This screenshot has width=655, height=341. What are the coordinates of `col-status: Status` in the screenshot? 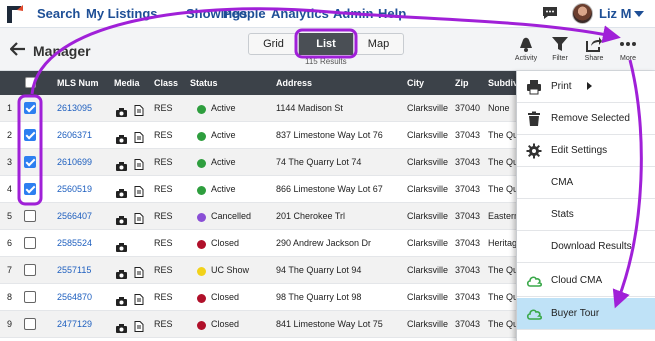 It's located at (204, 83).